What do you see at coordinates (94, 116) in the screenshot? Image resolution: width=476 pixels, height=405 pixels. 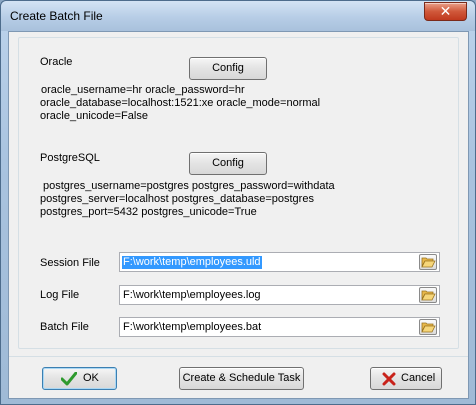 I see `oracle-config-line-3: oracle_unicode=False` at bounding box center [94, 116].